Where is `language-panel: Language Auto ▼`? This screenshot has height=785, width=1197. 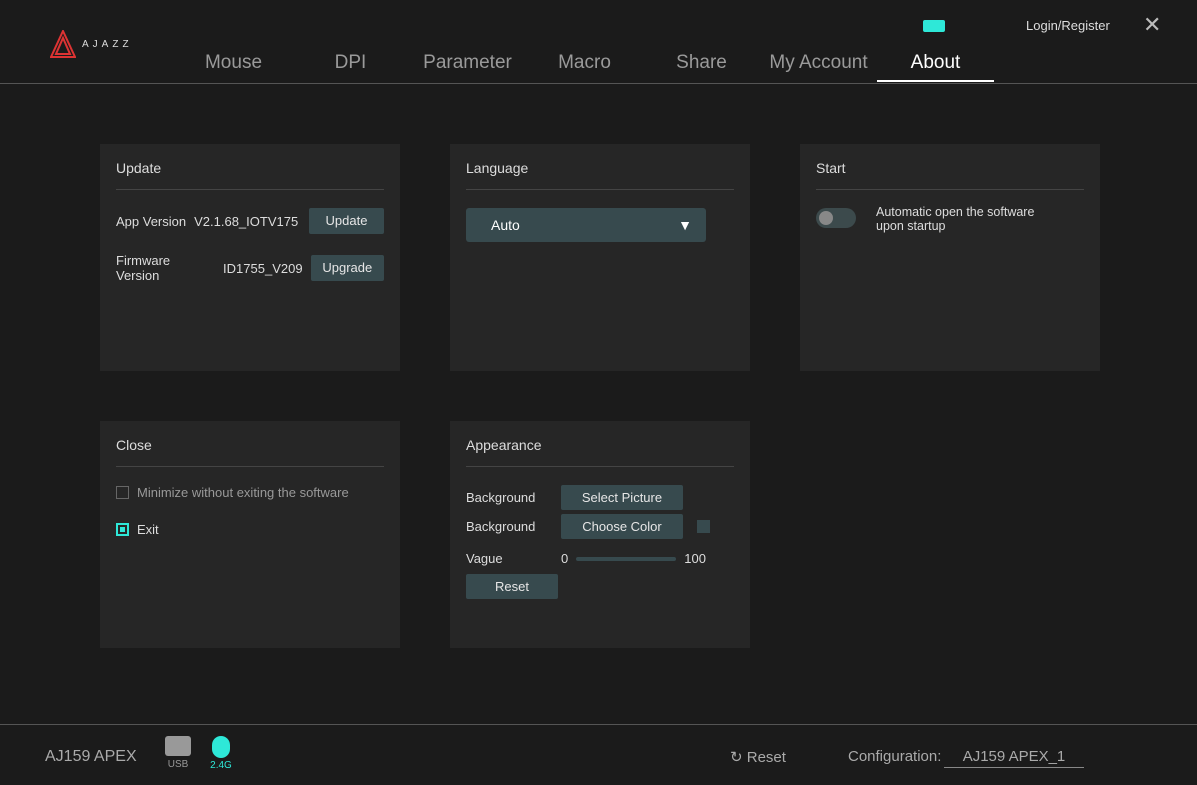
language-panel: Language Auto ▼ is located at coordinates (600, 257).